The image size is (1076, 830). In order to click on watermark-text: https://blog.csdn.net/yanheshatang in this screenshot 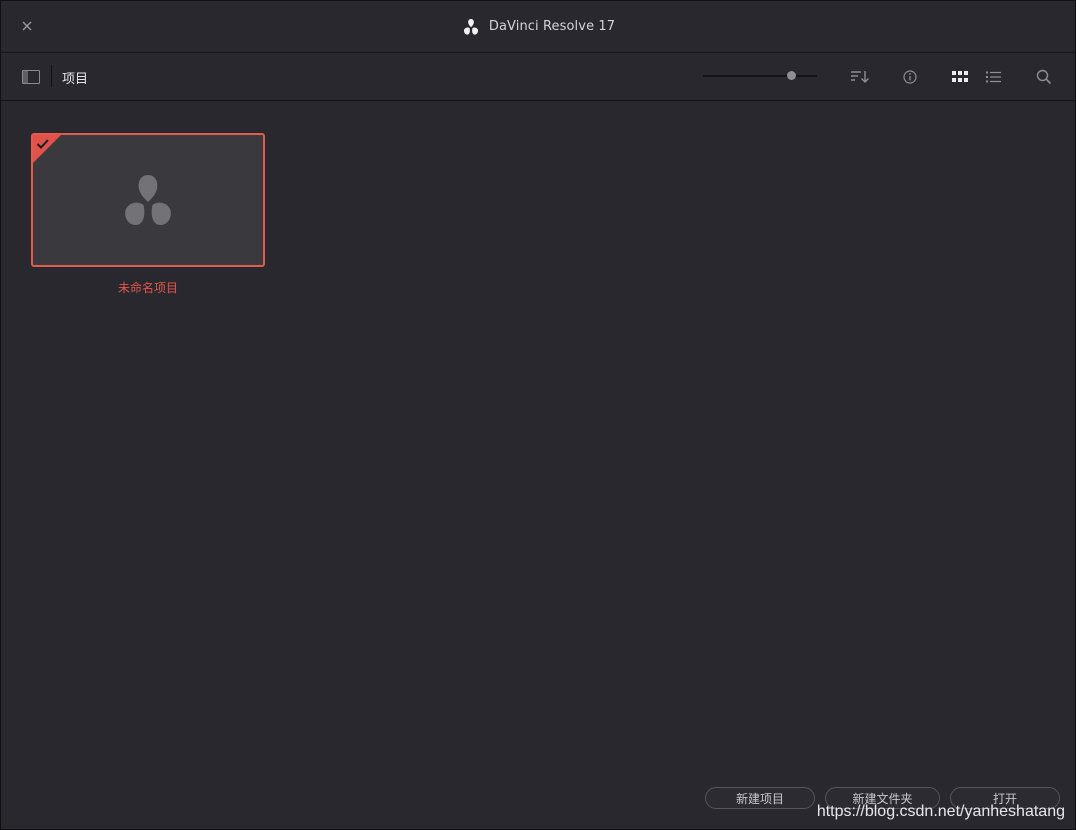, I will do `click(940, 811)`.